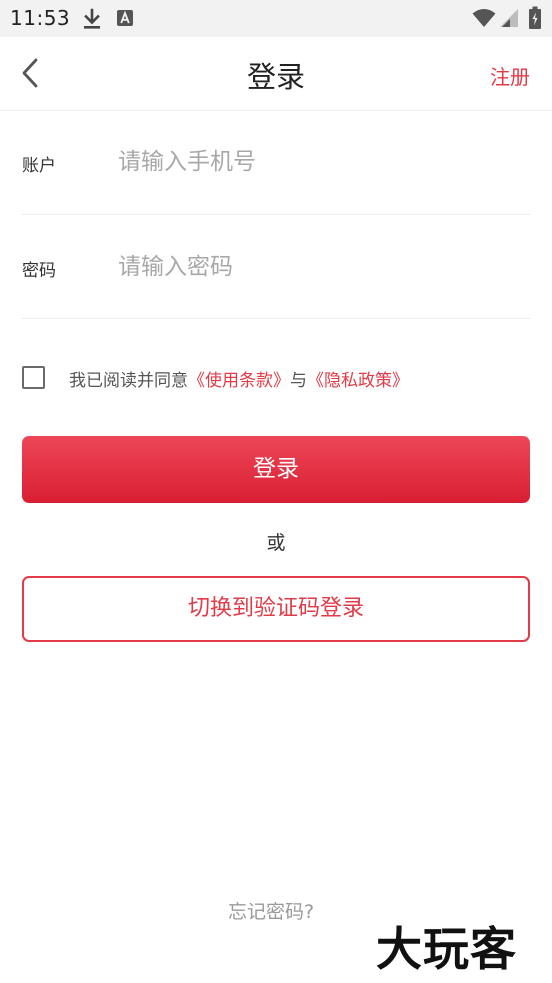  I want to click on agreement-connector: 与, so click(298, 381).